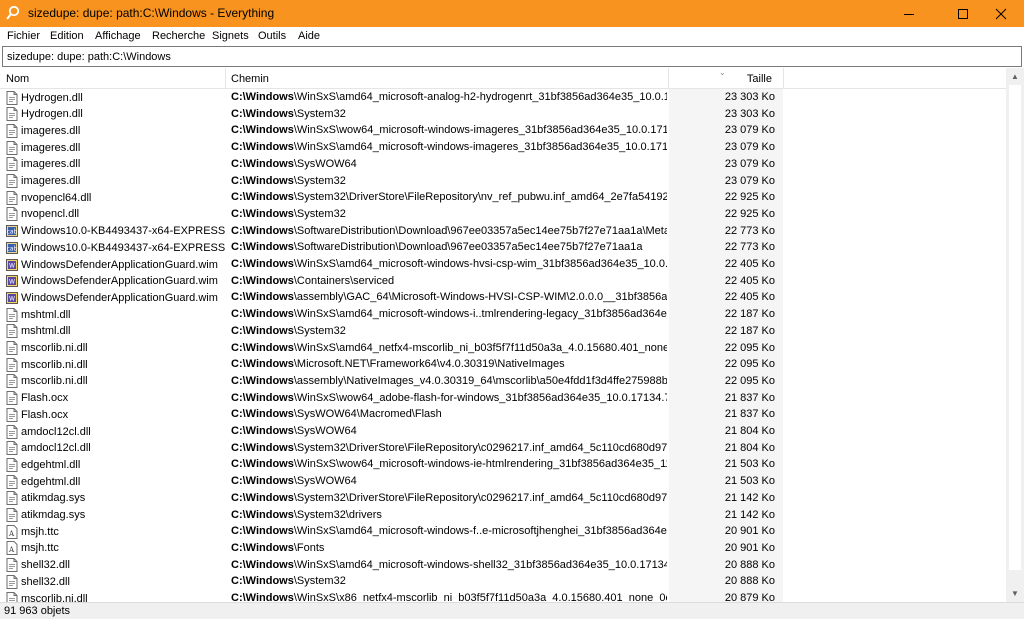 This screenshot has height=619, width=1024. What do you see at coordinates (727, 398) in the screenshot?
I see `file-size-cell: 21 837 Ko` at bounding box center [727, 398].